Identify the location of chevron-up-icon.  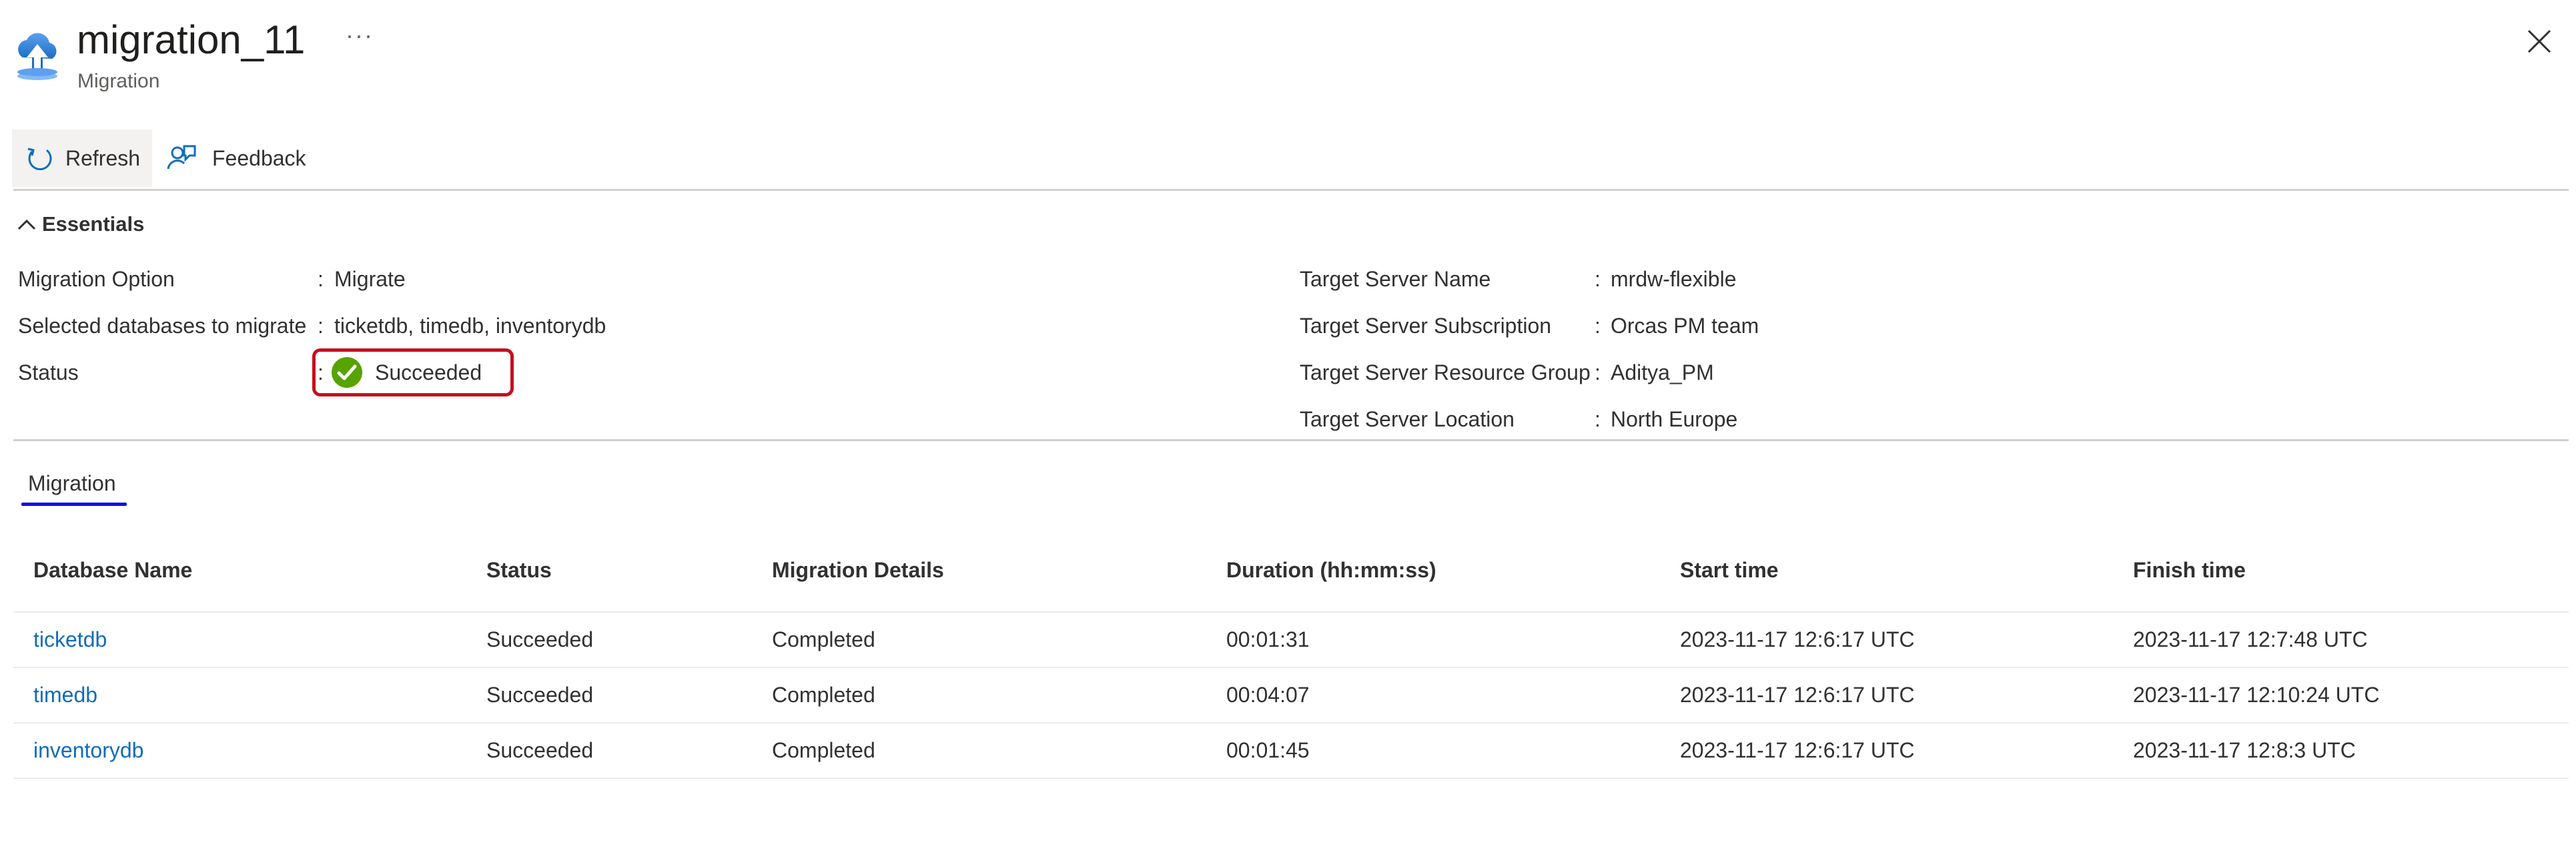
(26, 224).